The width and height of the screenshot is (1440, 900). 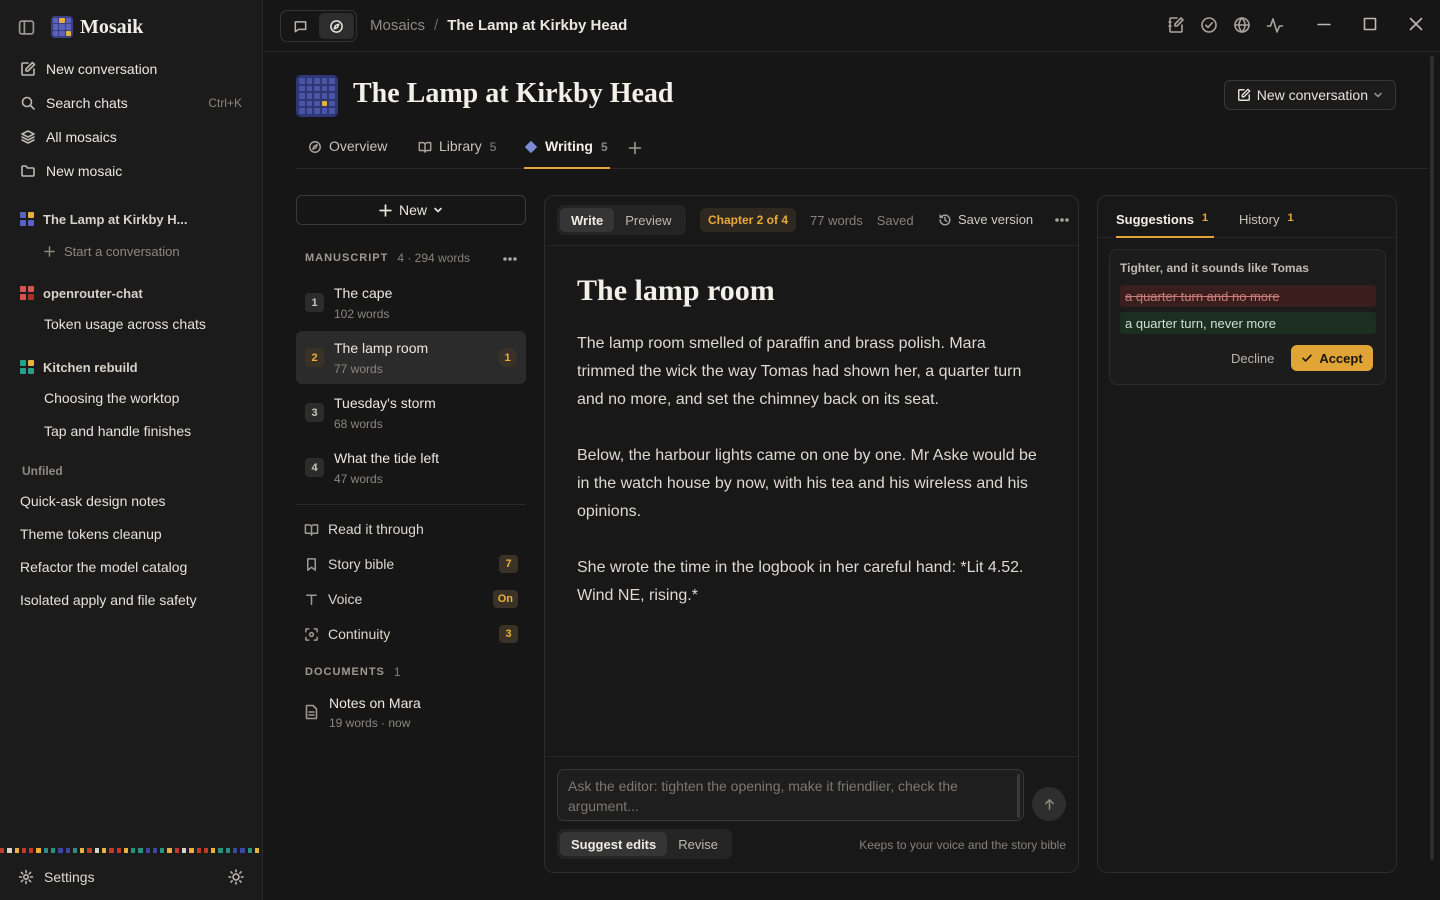 I want to click on window-controls, so click(x=1370, y=24).